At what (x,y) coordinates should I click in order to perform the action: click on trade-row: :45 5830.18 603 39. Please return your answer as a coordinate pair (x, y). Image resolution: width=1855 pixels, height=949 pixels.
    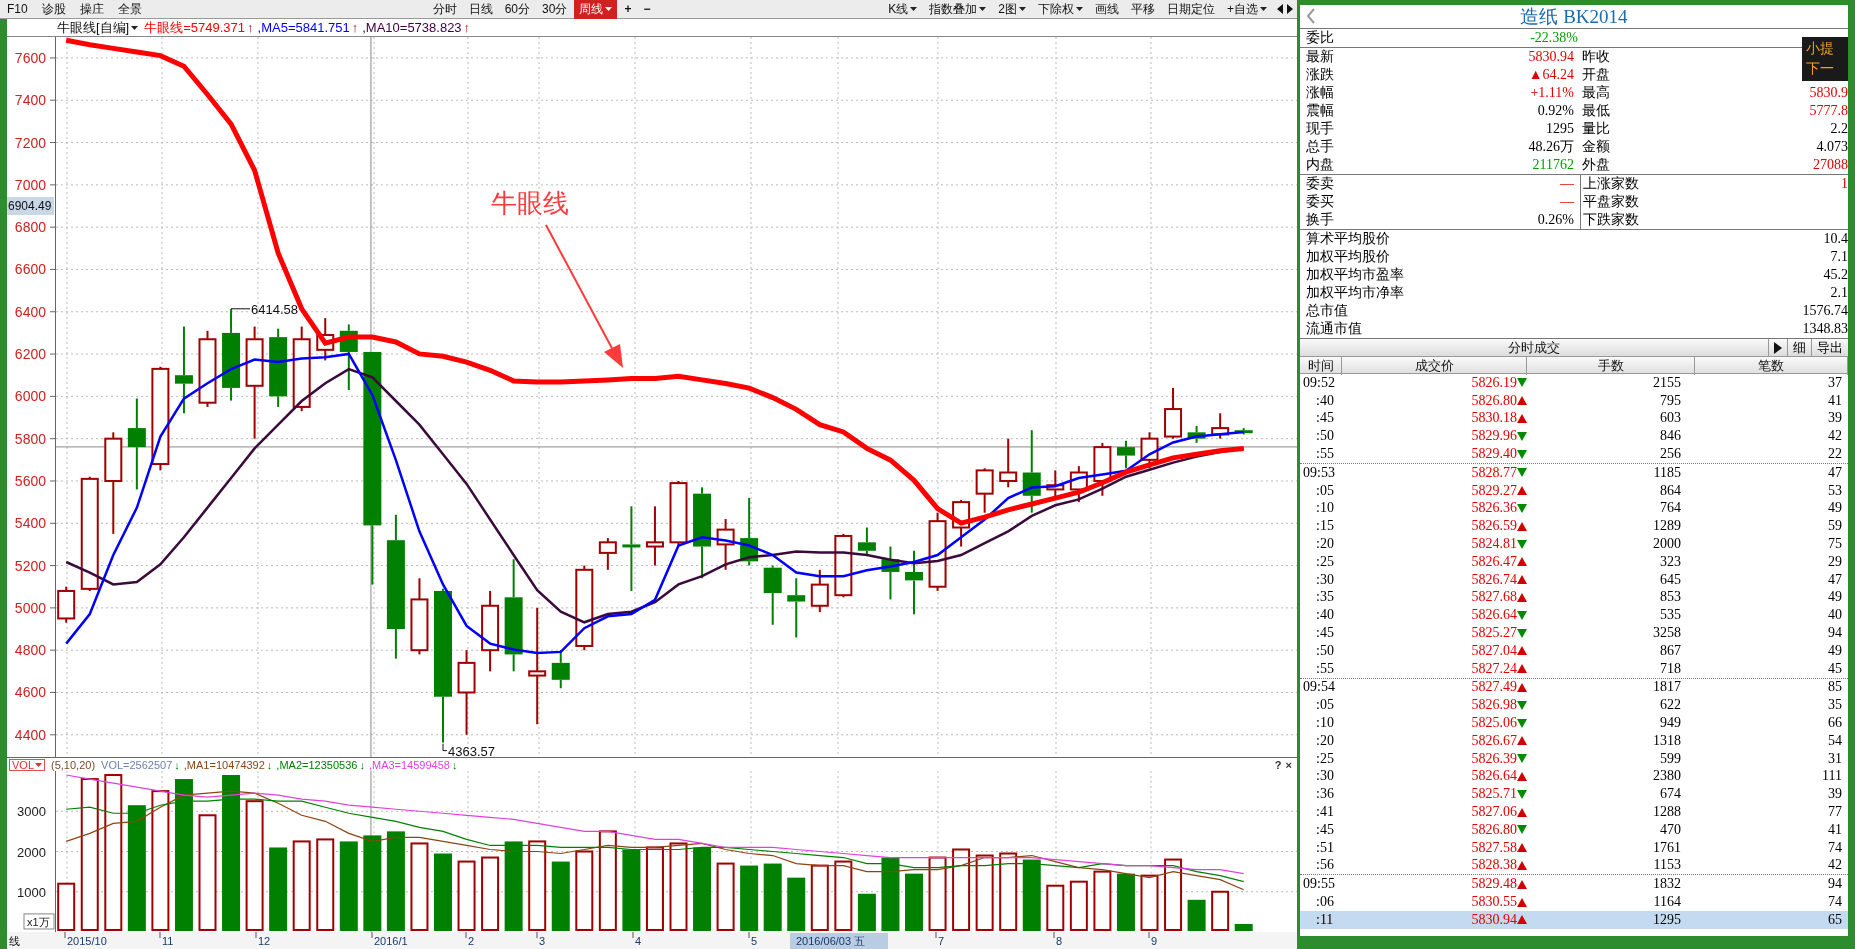
    Looking at the image, I should click on (1574, 418).